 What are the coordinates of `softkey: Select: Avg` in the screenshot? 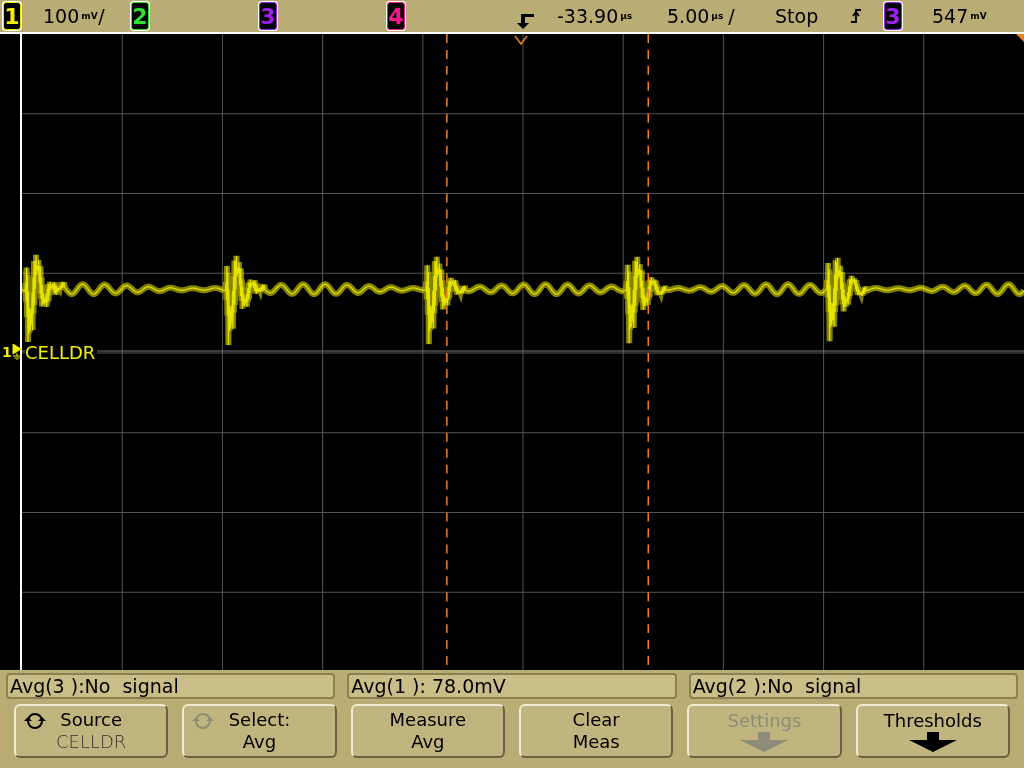 It's located at (259, 731).